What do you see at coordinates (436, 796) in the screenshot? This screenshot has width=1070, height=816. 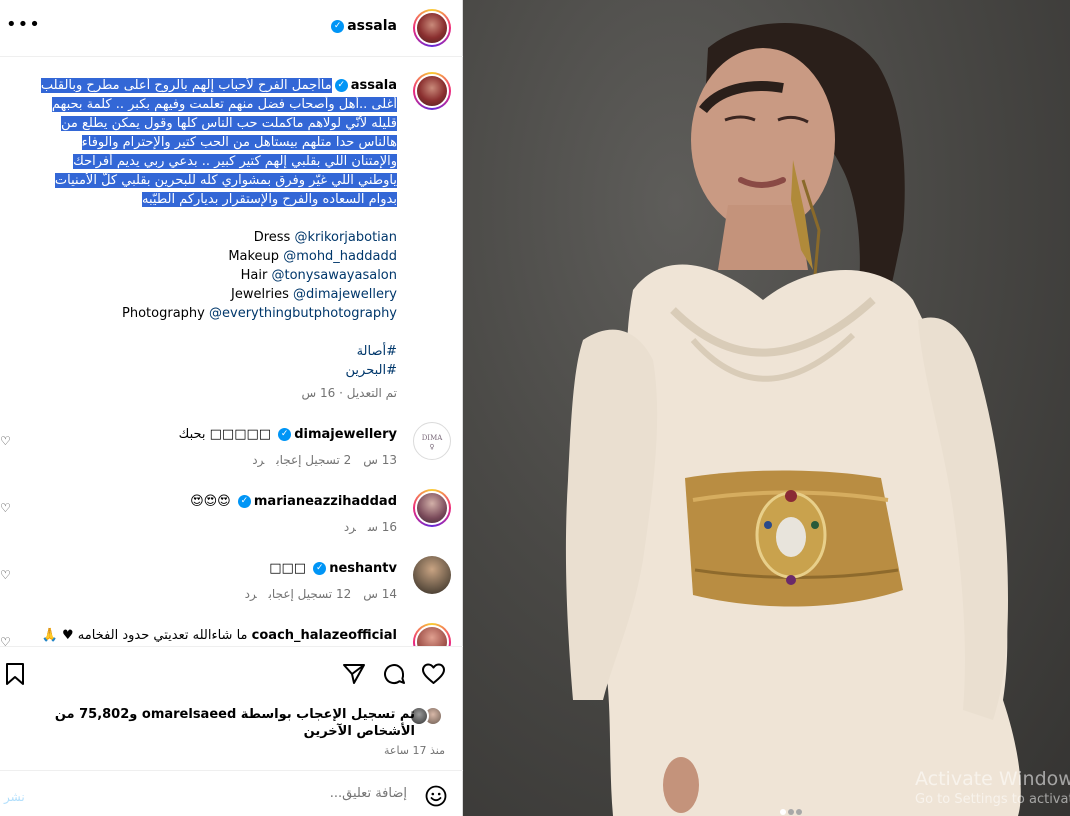 I see `emoji-icon` at bounding box center [436, 796].